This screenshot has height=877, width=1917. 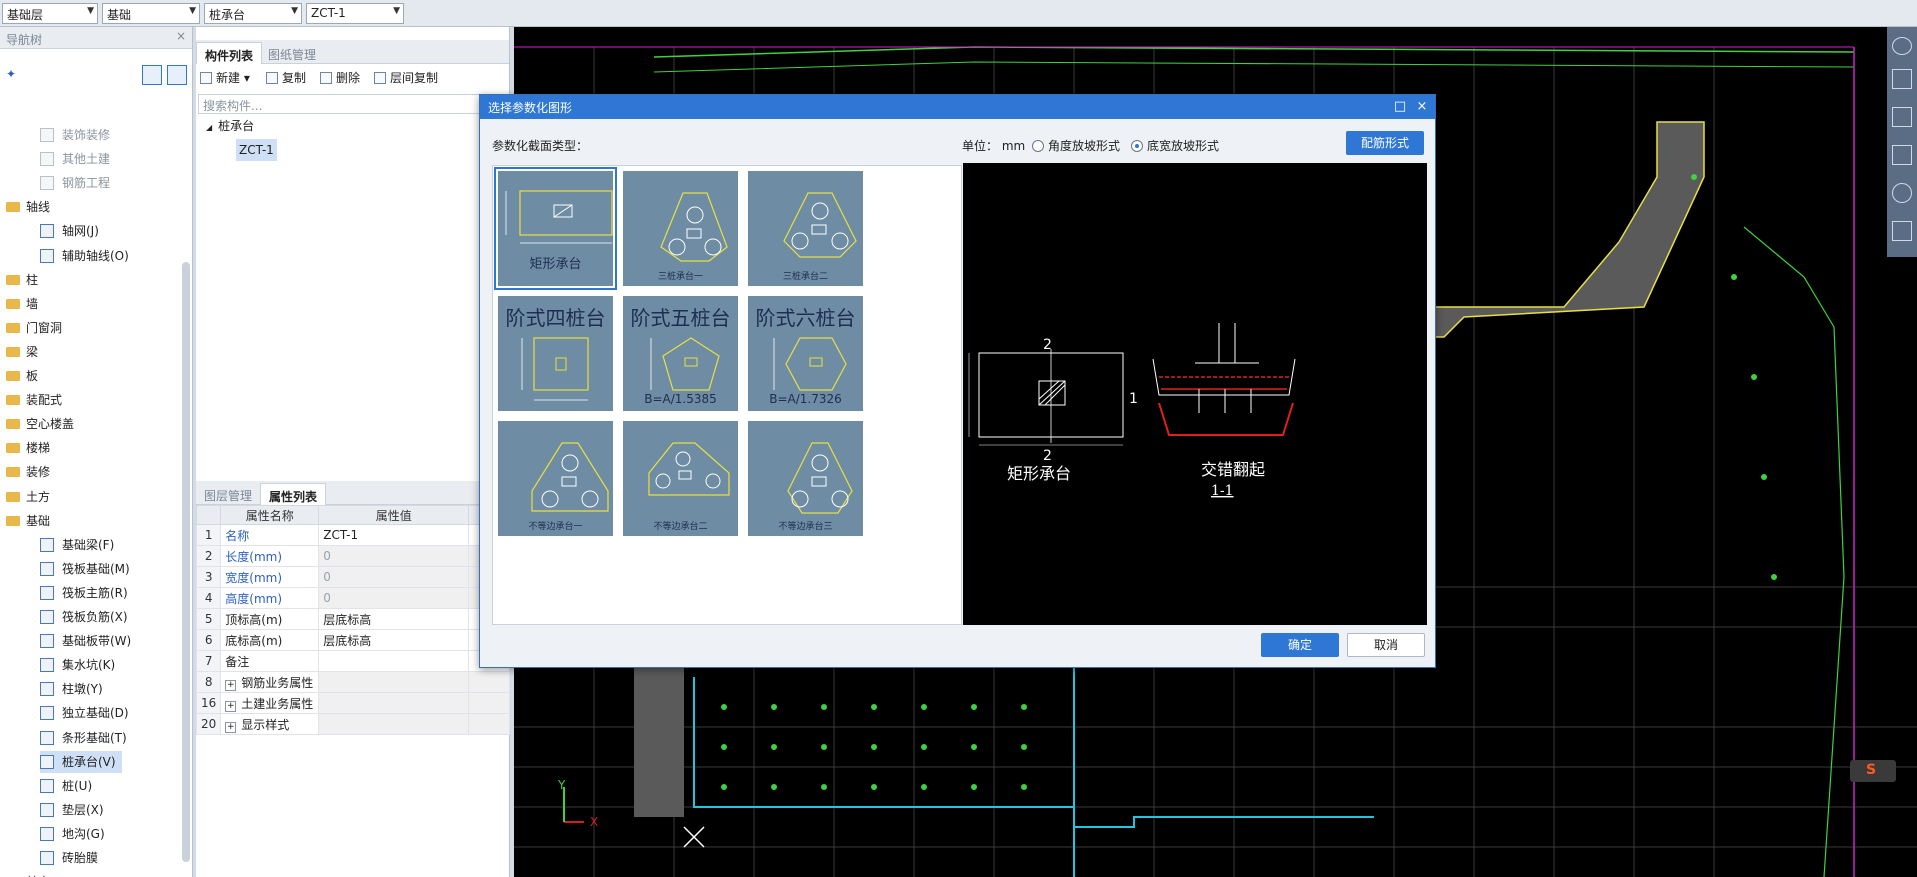 I want to click on cancel-button: 取消, so click(x=1386, y=645).